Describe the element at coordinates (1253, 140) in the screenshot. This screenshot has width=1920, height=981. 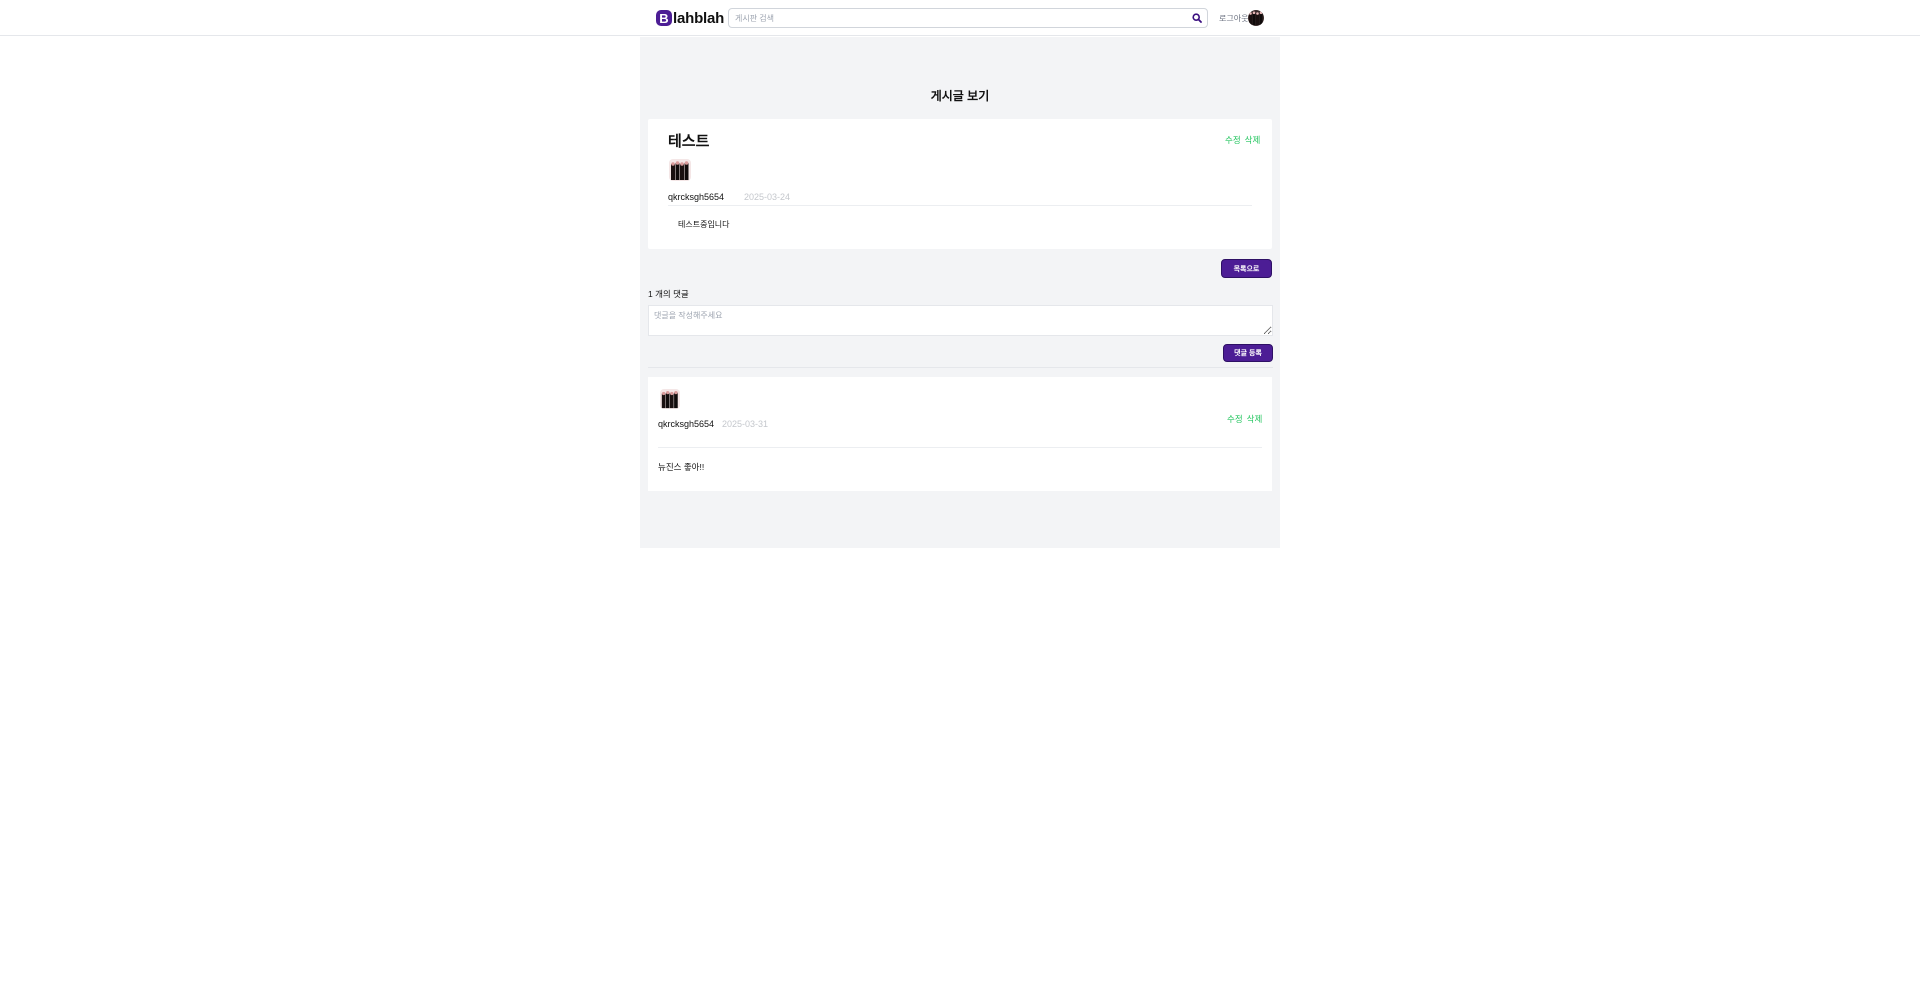
I see `post-delete-button: 삭제` at that location.